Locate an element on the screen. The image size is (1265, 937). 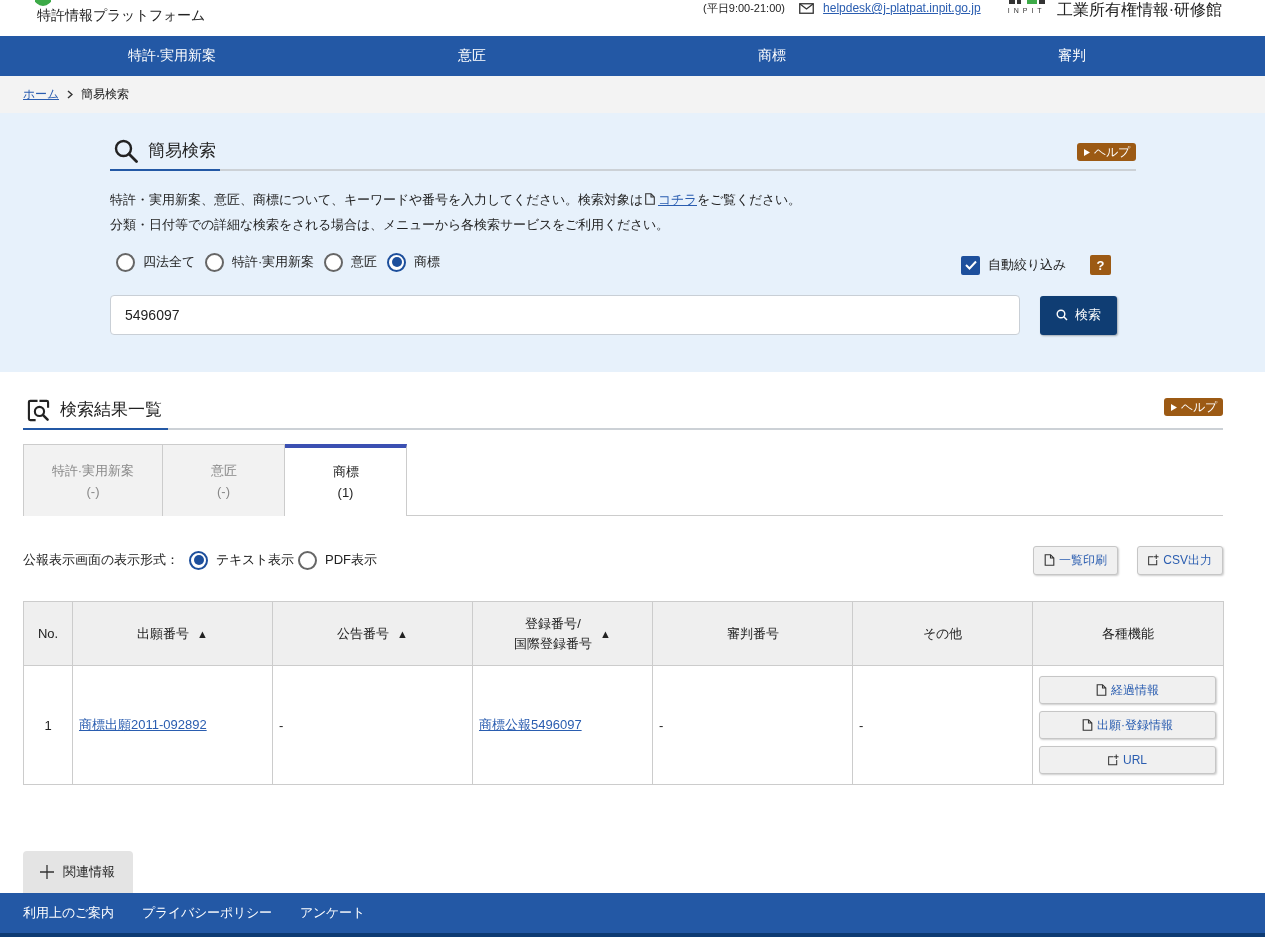
hours-text: (平日9:00-21:00) is located at coordinates (744, 8).